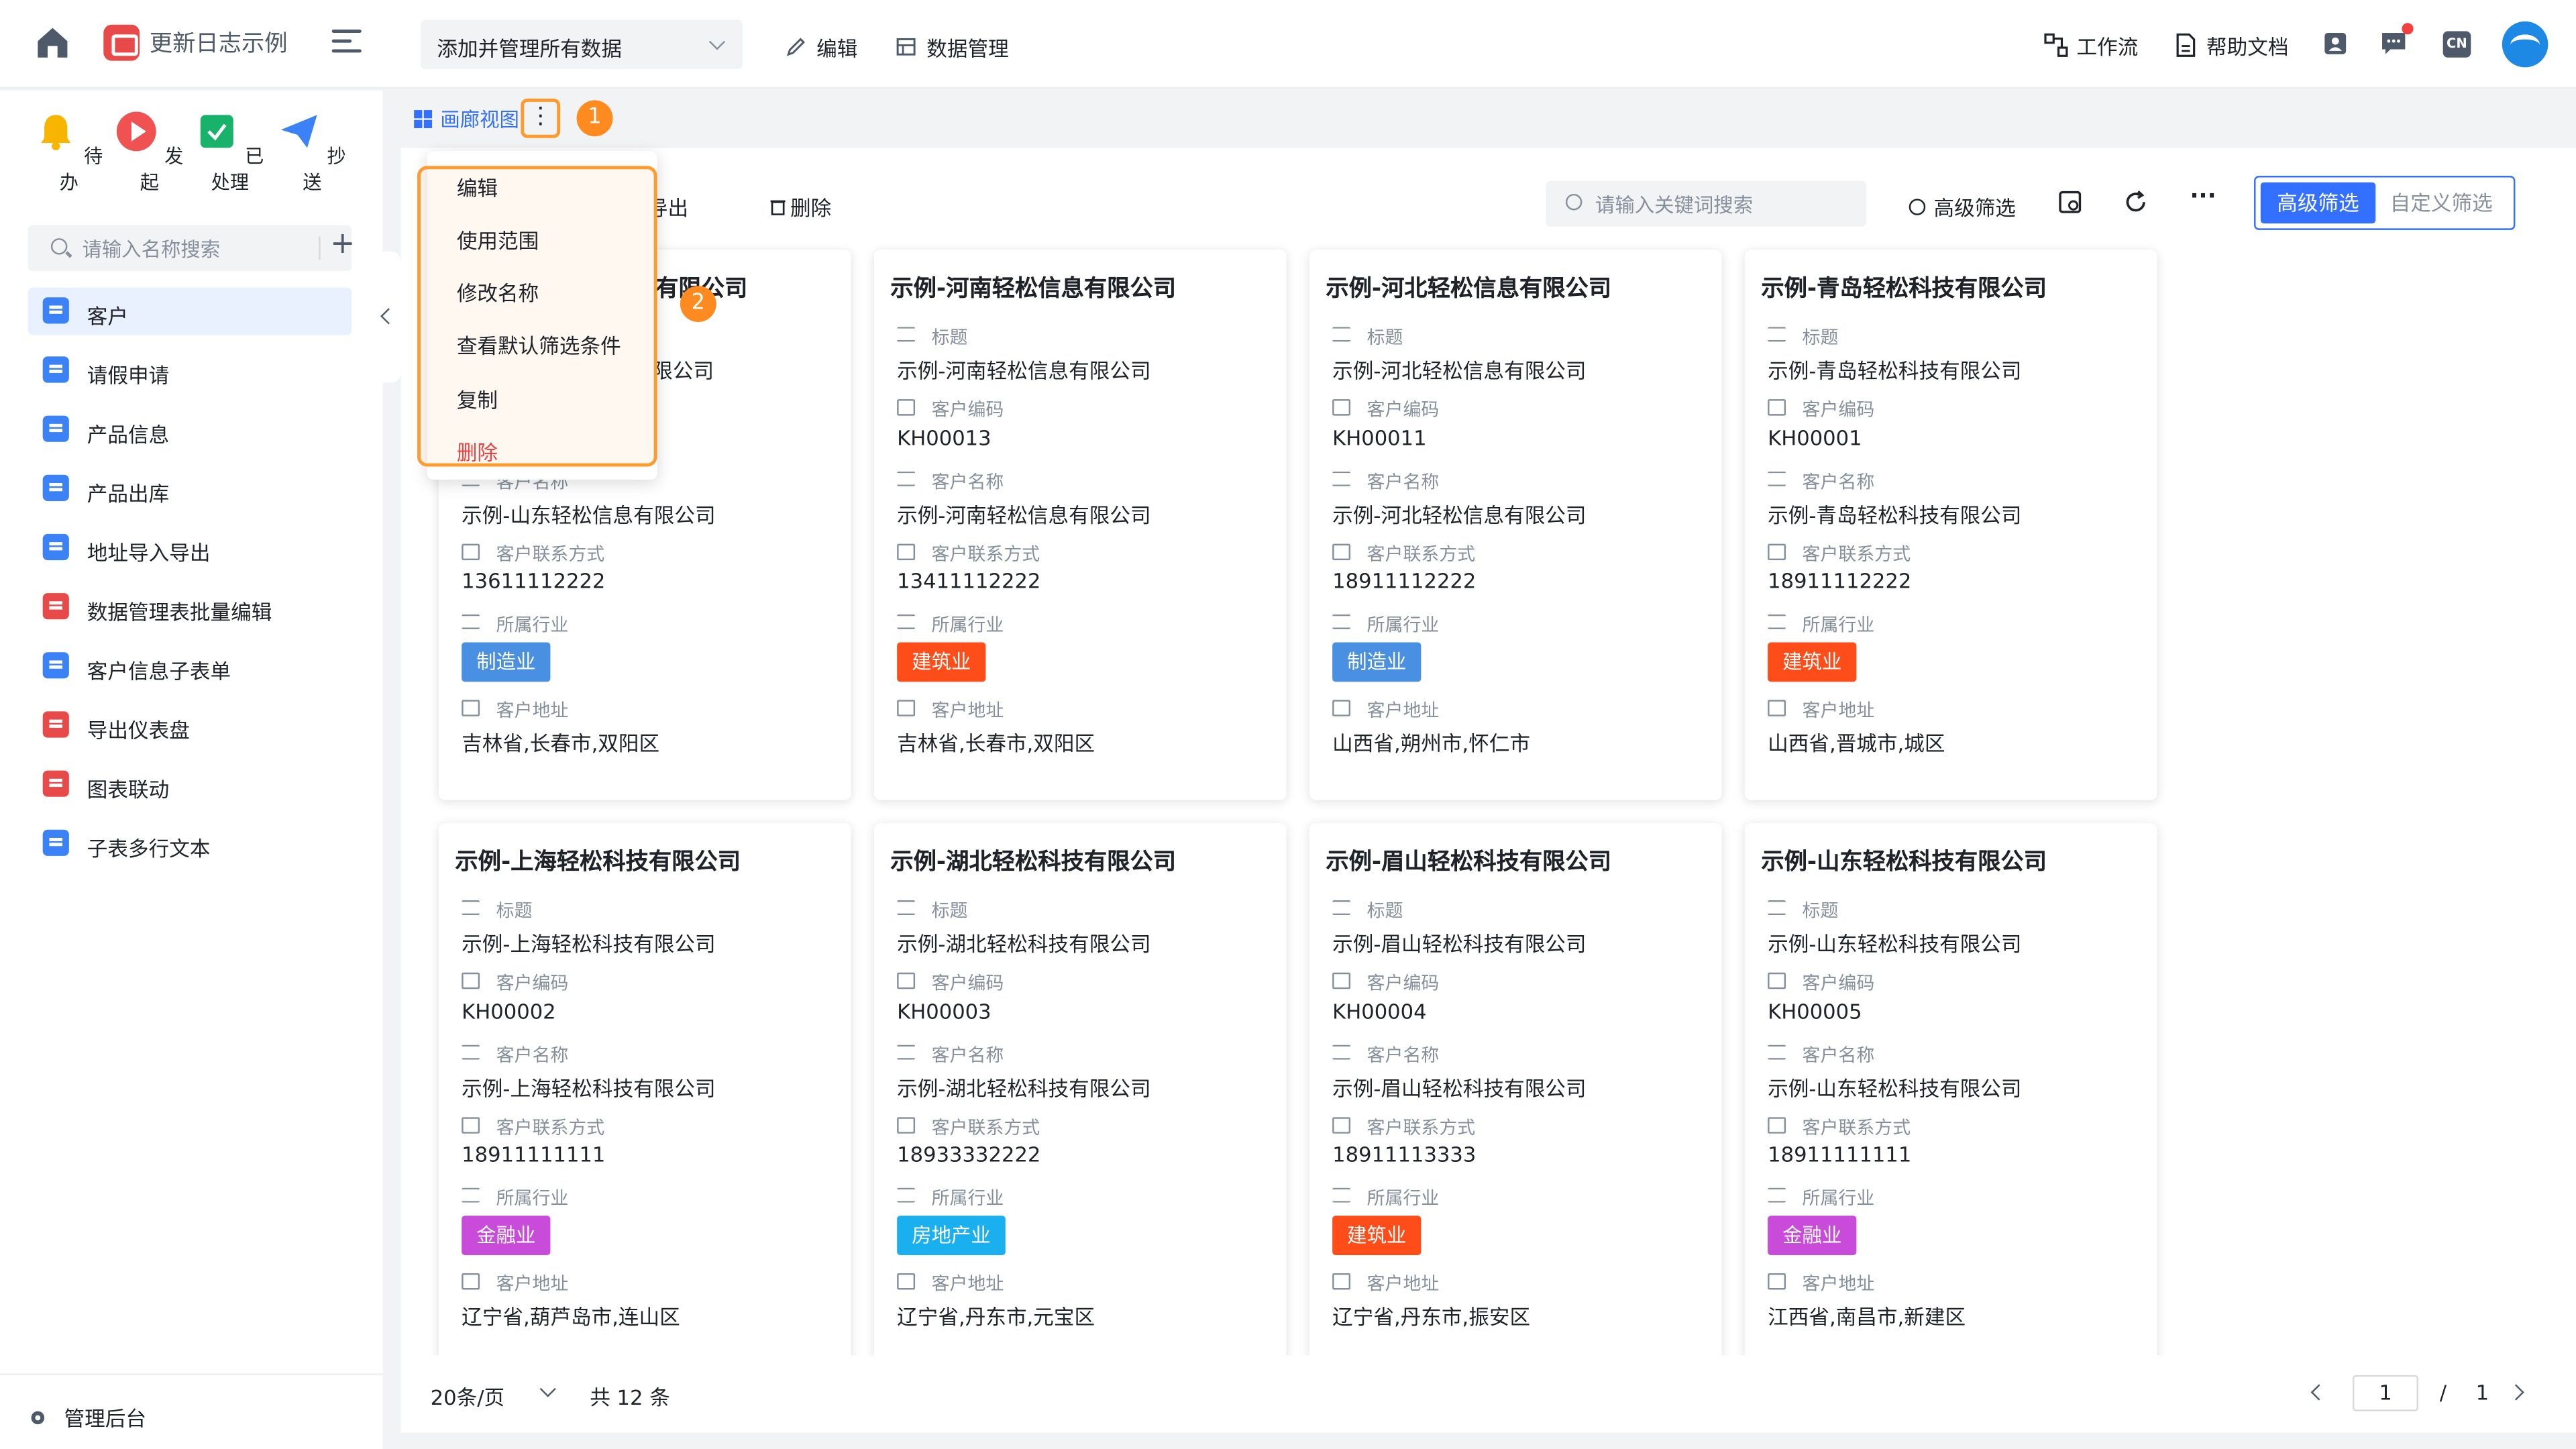  What do you see at coordinates (1895, 370) in the screenshot?
I see `field-value: 示例-青岛轻松科技有限公司` at bounding box center [1895, 370].